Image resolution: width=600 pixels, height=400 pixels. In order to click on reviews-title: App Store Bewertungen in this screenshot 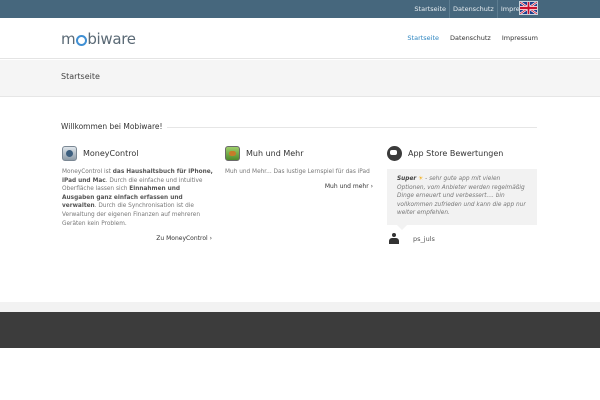, I will do `click(456, 153)`.